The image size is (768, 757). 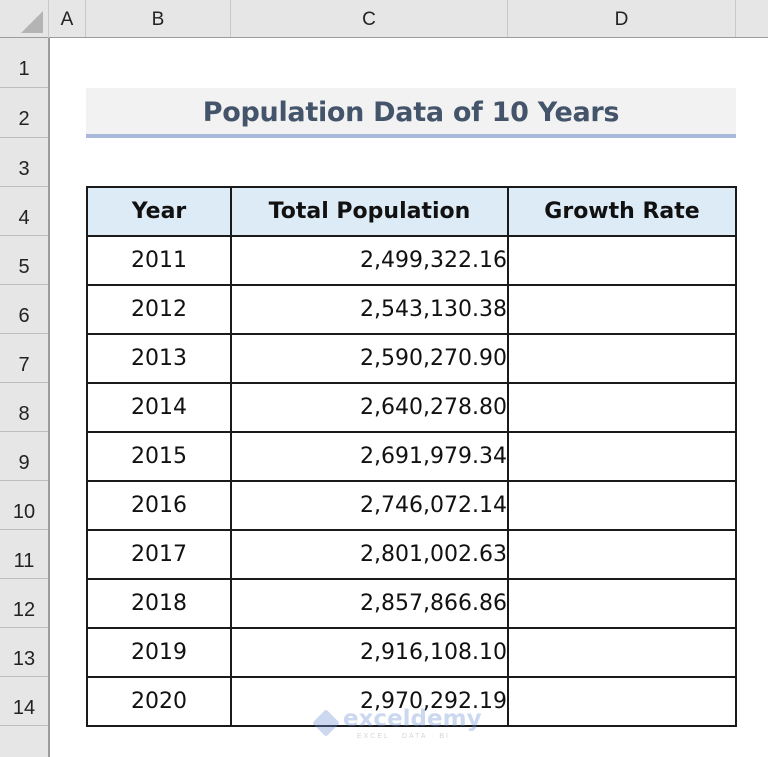 I want to click on cell-total-population: 2,857,866.86, so click(x=369, y=603).